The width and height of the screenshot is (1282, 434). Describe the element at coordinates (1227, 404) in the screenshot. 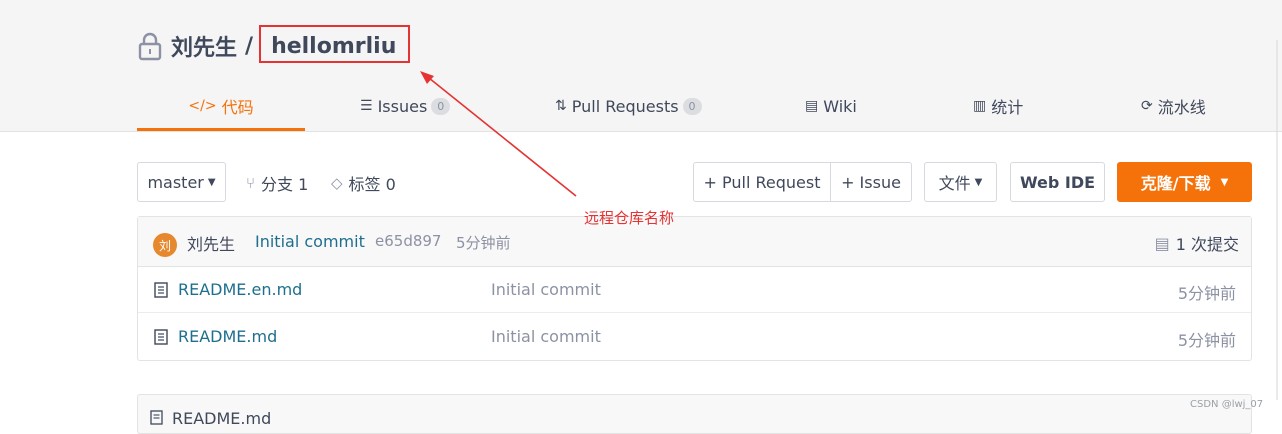

I see `watermark: CSDN @lwj_07` at that location.